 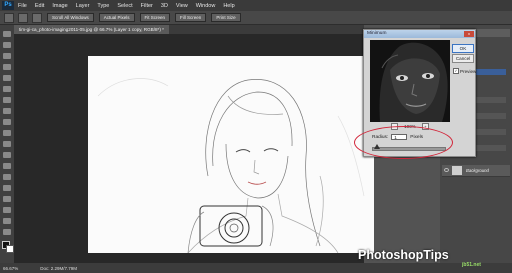 I want to click on fit-screen-button: Fit Screen, so click(x=155, y=17).